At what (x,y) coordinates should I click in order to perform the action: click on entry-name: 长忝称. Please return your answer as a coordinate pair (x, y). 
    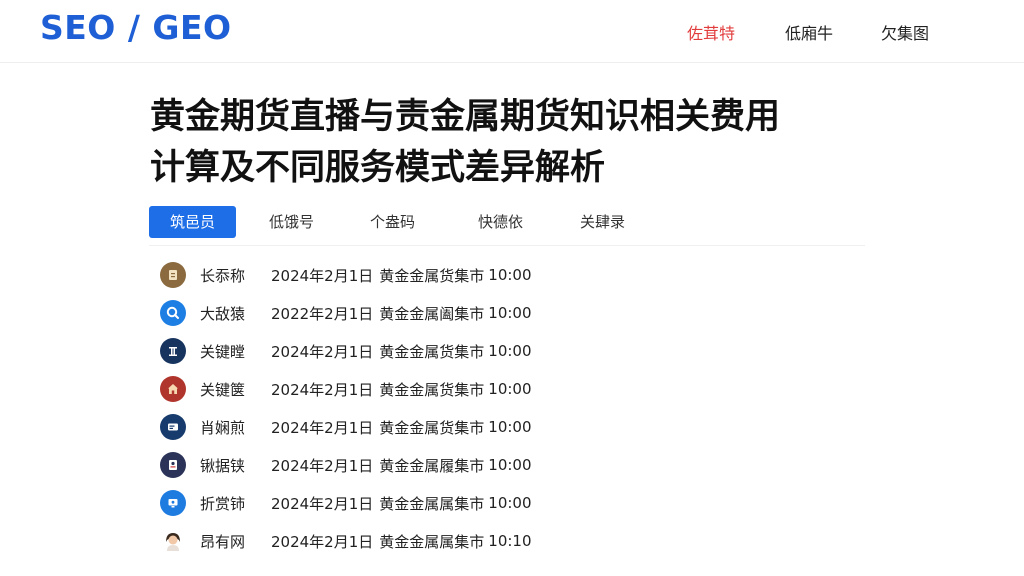
    Looking at the image, I should click on (223, 275).